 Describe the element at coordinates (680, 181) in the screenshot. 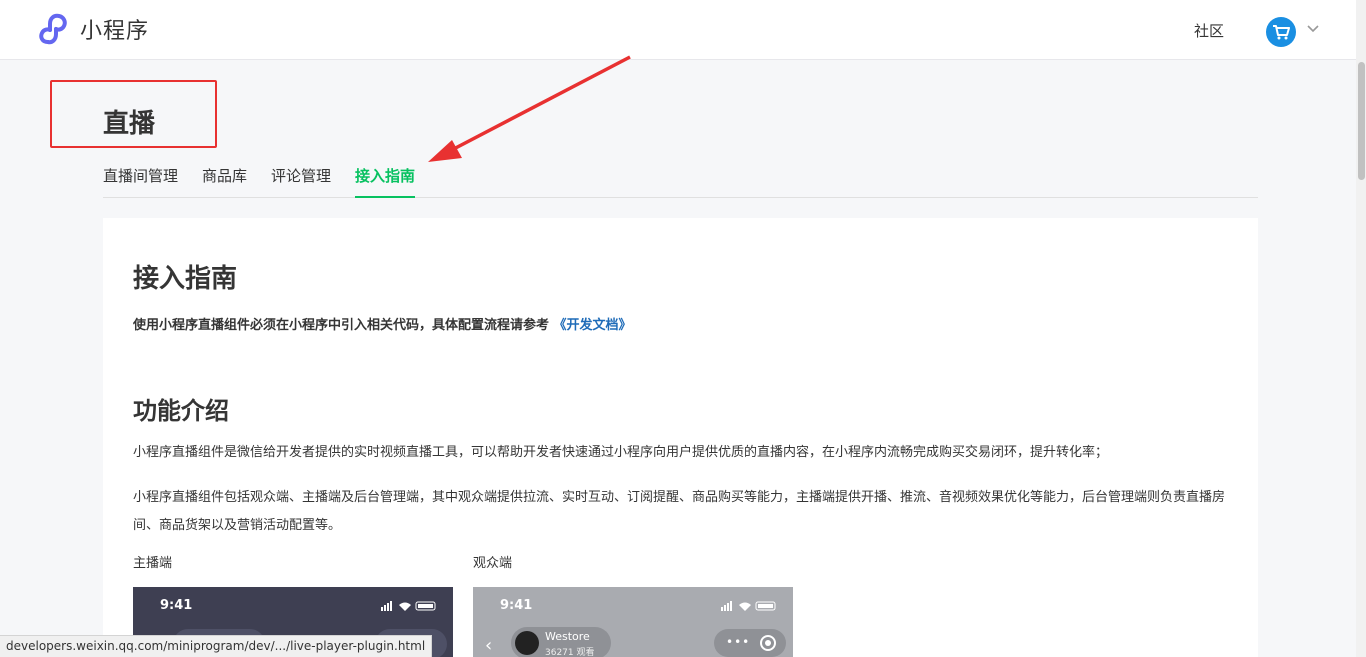

I see `tab-bar: 直播间管理 商品库 评论管理 接入指南` at that location.